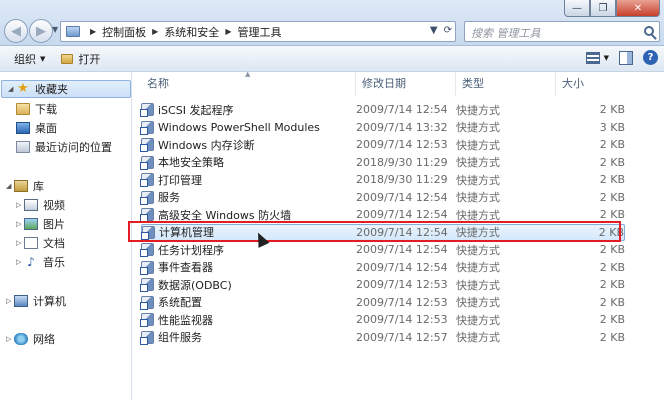 Image resolution: width=664 pixels, height=400 pixels. I want to click on video-icon, so click(31, 205).